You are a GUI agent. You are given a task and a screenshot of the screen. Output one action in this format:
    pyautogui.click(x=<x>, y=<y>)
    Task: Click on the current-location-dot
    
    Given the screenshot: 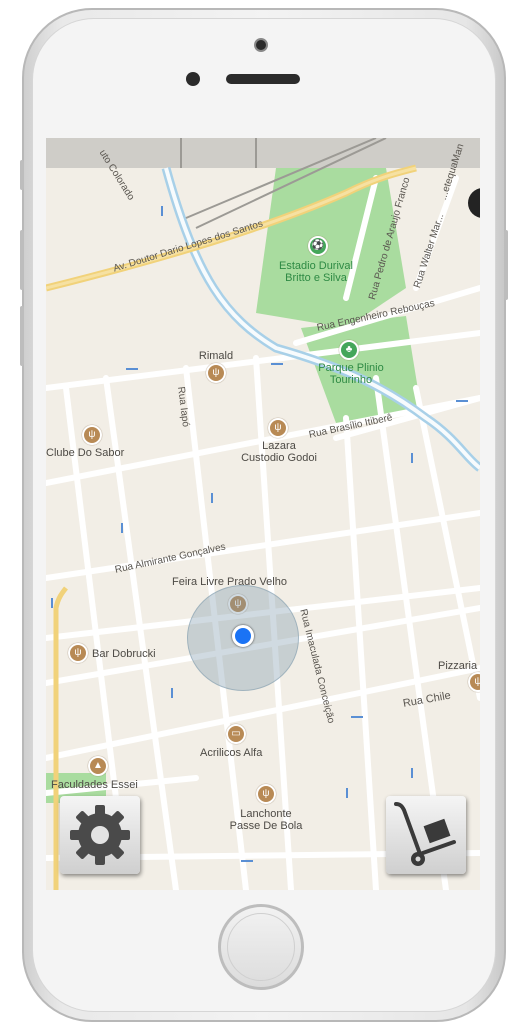 What is the action you would take?
    pyautogui.click(x=243, y=636)
    